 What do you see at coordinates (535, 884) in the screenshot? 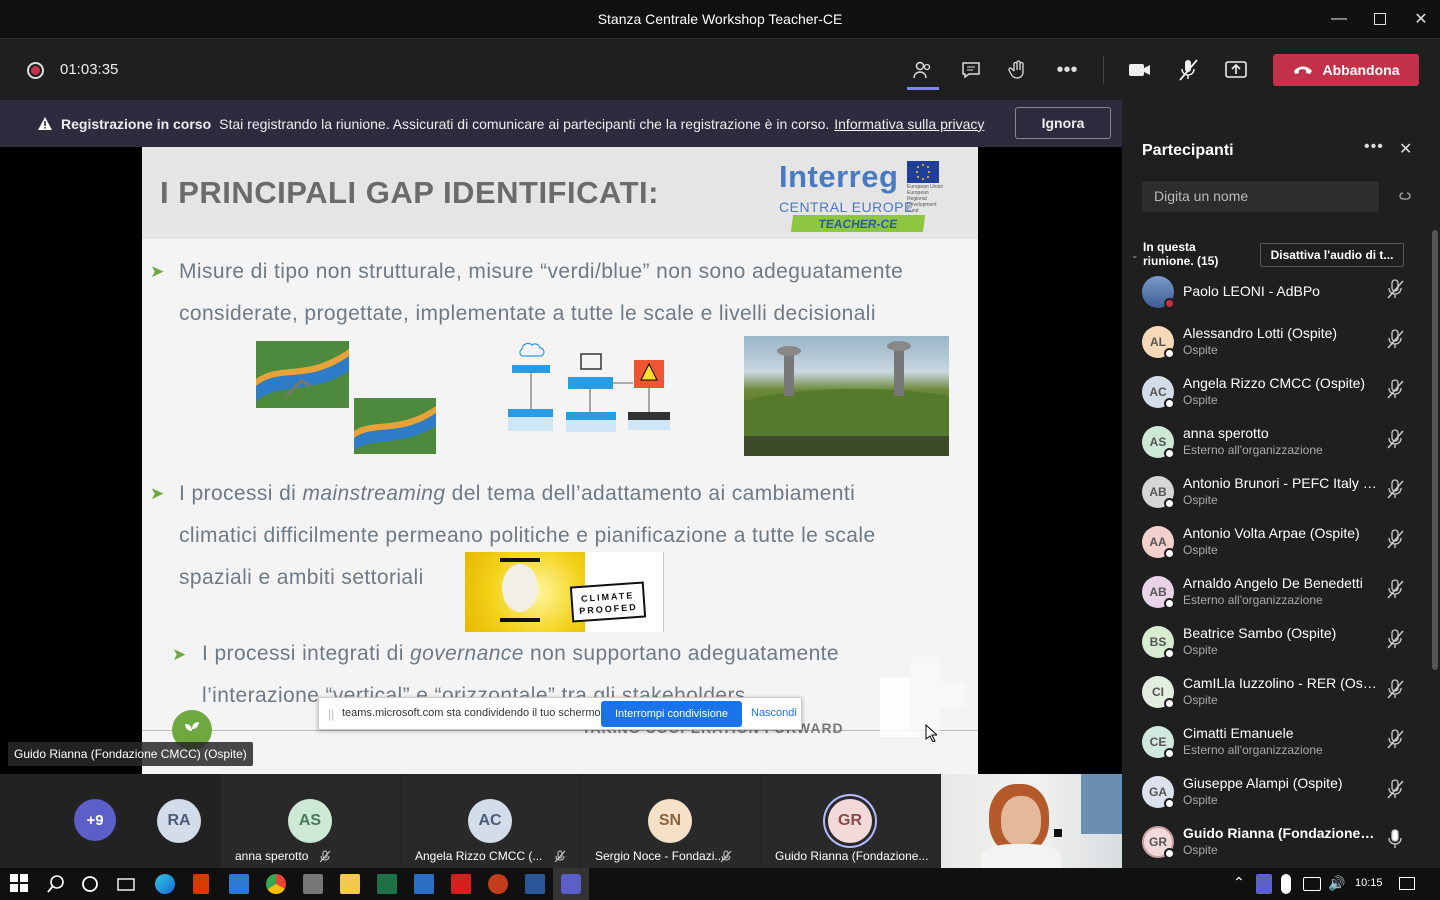
I see `word-icon` at bounding box center [535, 884].